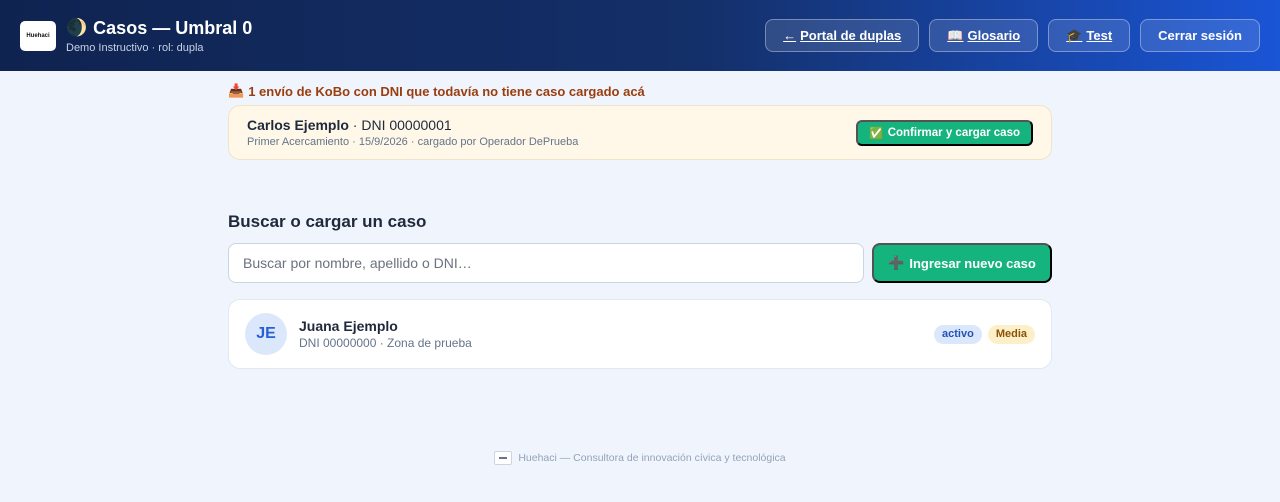 This screenshot has height=502, width=1280. I want to click on kobo-person-name: Carlos Ejemplo, so click(298, 125).